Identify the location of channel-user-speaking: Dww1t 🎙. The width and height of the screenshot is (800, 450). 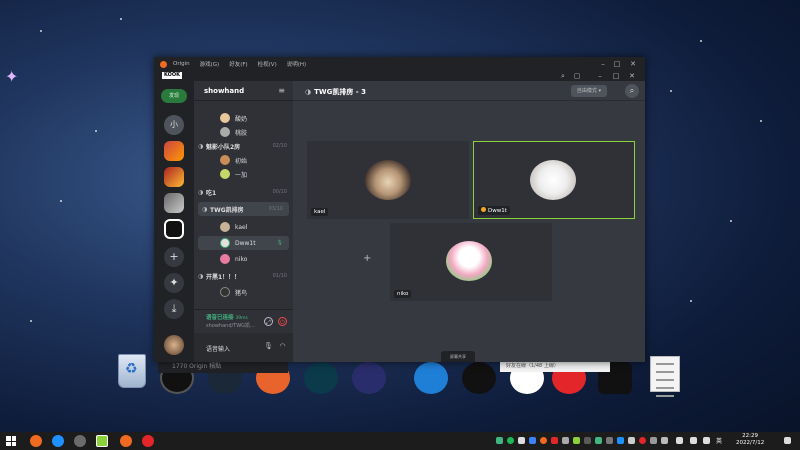
(243, 243).